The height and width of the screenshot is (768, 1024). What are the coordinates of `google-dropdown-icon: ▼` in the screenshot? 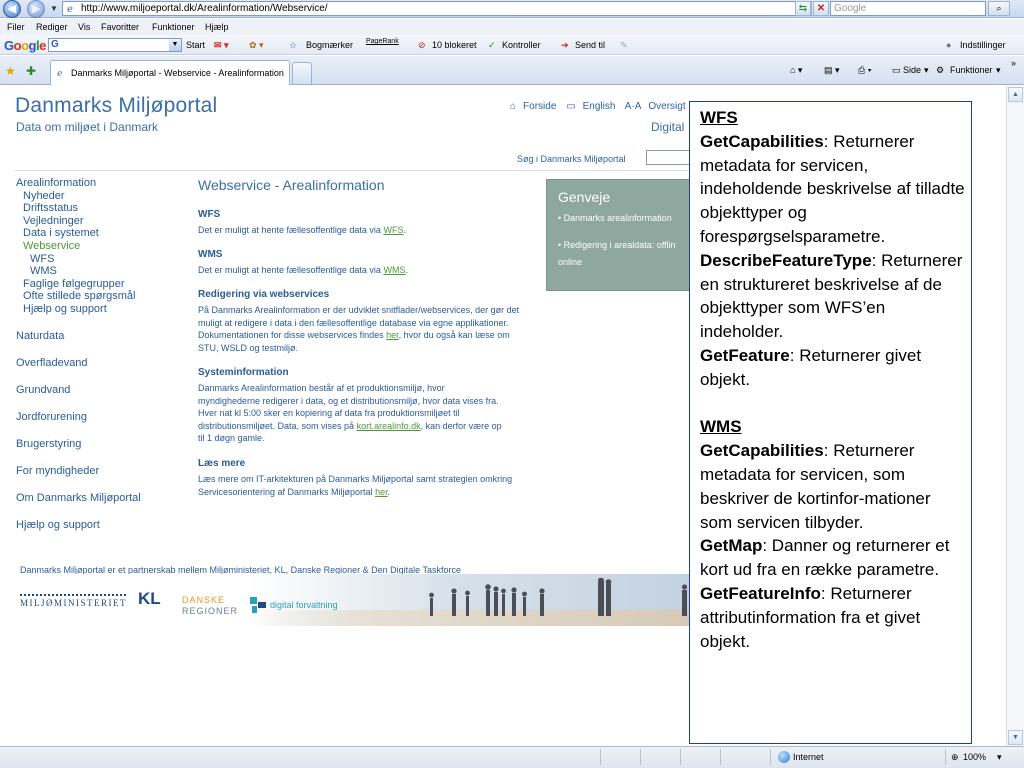 It's located at (175, 45).